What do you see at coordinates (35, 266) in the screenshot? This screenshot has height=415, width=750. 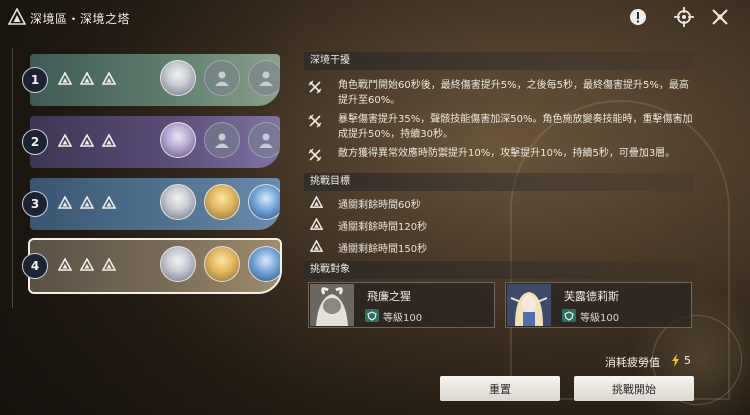 I see `stage-number: 4` at bounding box center [35, 266].